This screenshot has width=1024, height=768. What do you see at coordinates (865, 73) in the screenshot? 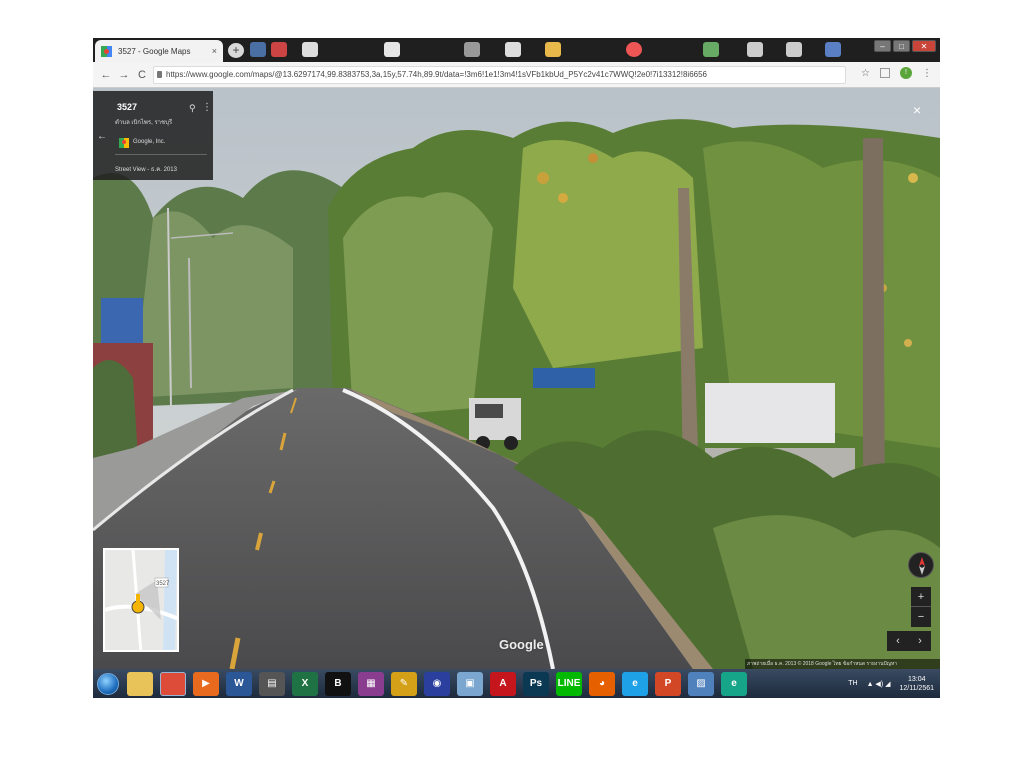
I see `star-icon: ☆` at bounding box center [865, 73].